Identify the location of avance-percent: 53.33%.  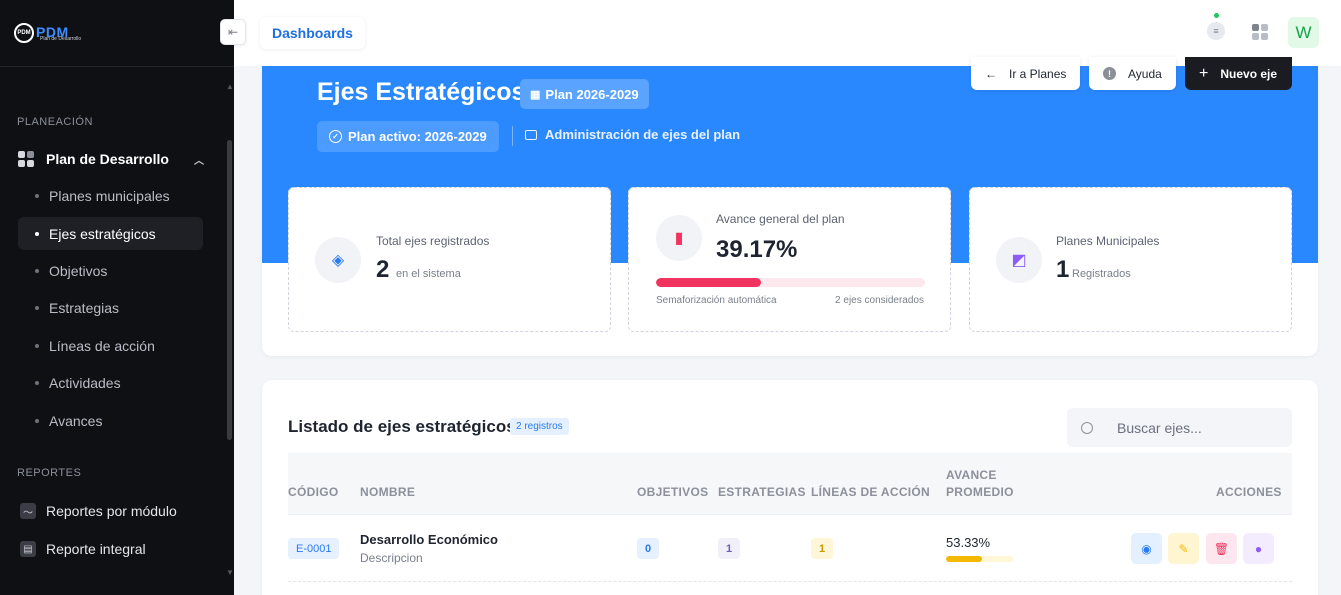
(968, 542).